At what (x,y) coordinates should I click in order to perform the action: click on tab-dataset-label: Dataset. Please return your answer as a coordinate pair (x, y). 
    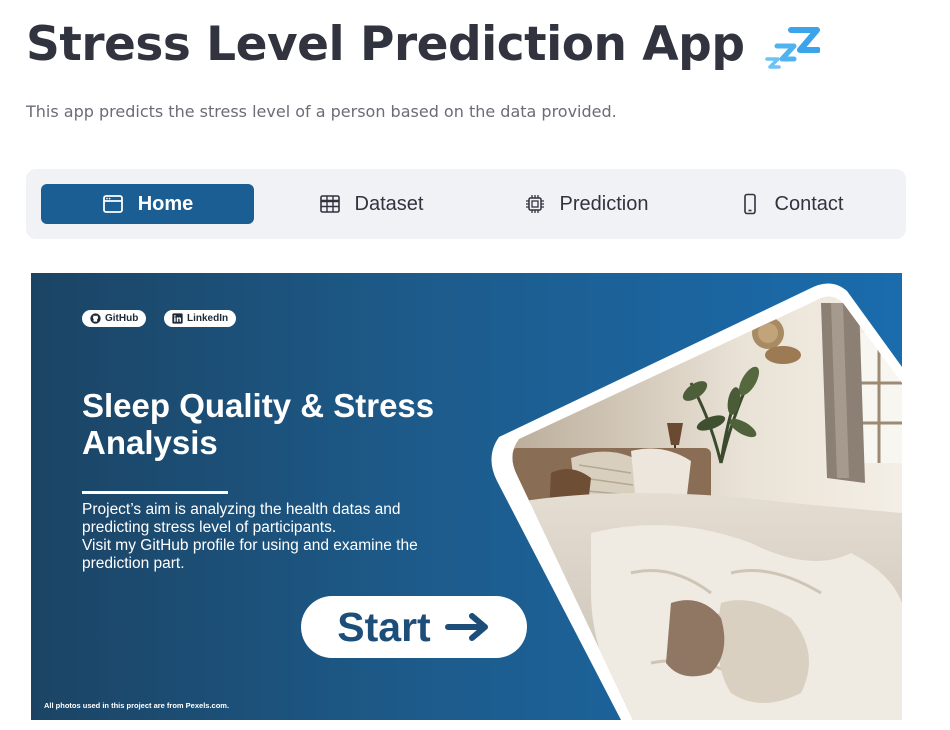
    Looking at the image, I should click on (389, 203).